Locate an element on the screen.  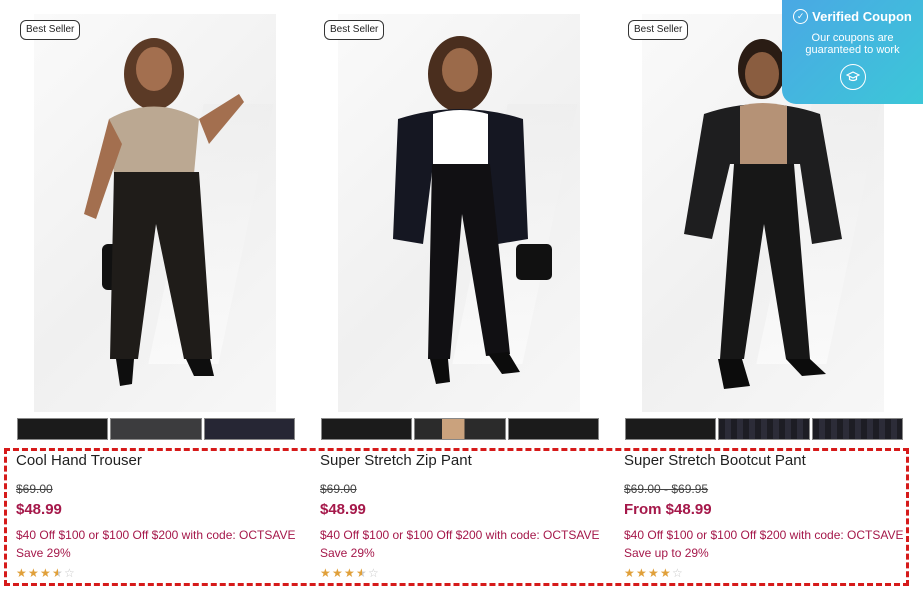
product-name: Super Stretch Bootcut Pant is located at coordinates (765, 462).